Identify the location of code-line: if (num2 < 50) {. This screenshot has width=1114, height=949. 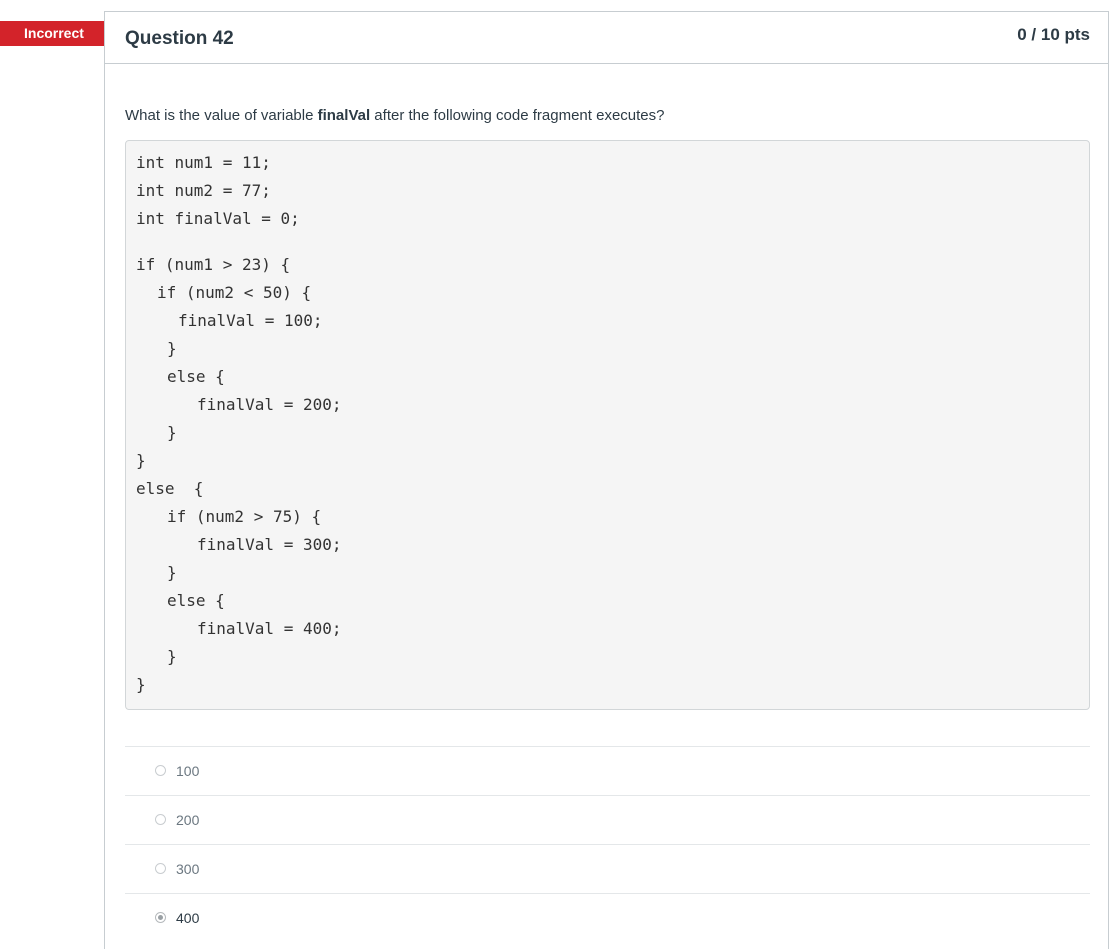
(234, 292).